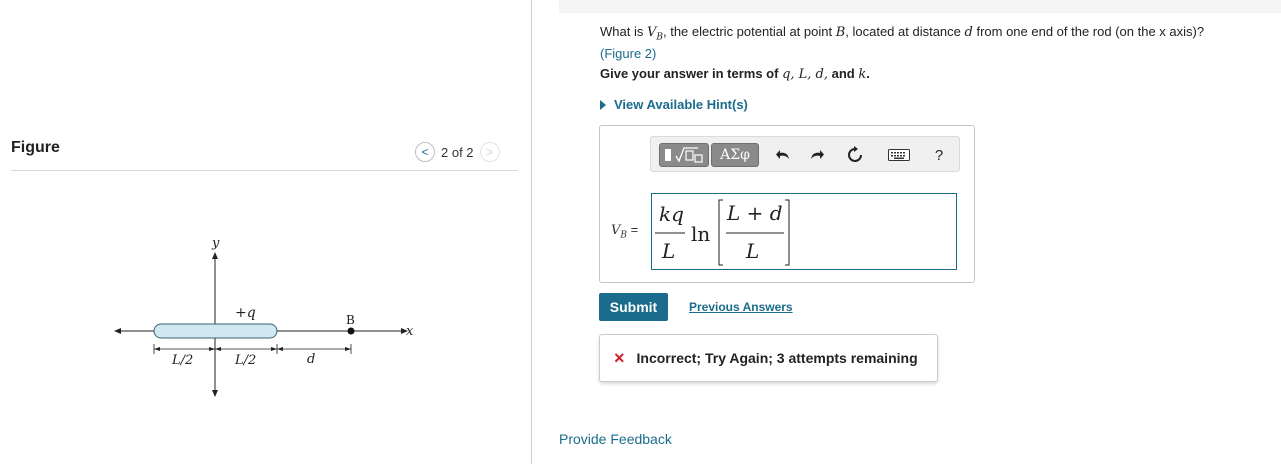  I want to click on templates-button, so click(684, 155).